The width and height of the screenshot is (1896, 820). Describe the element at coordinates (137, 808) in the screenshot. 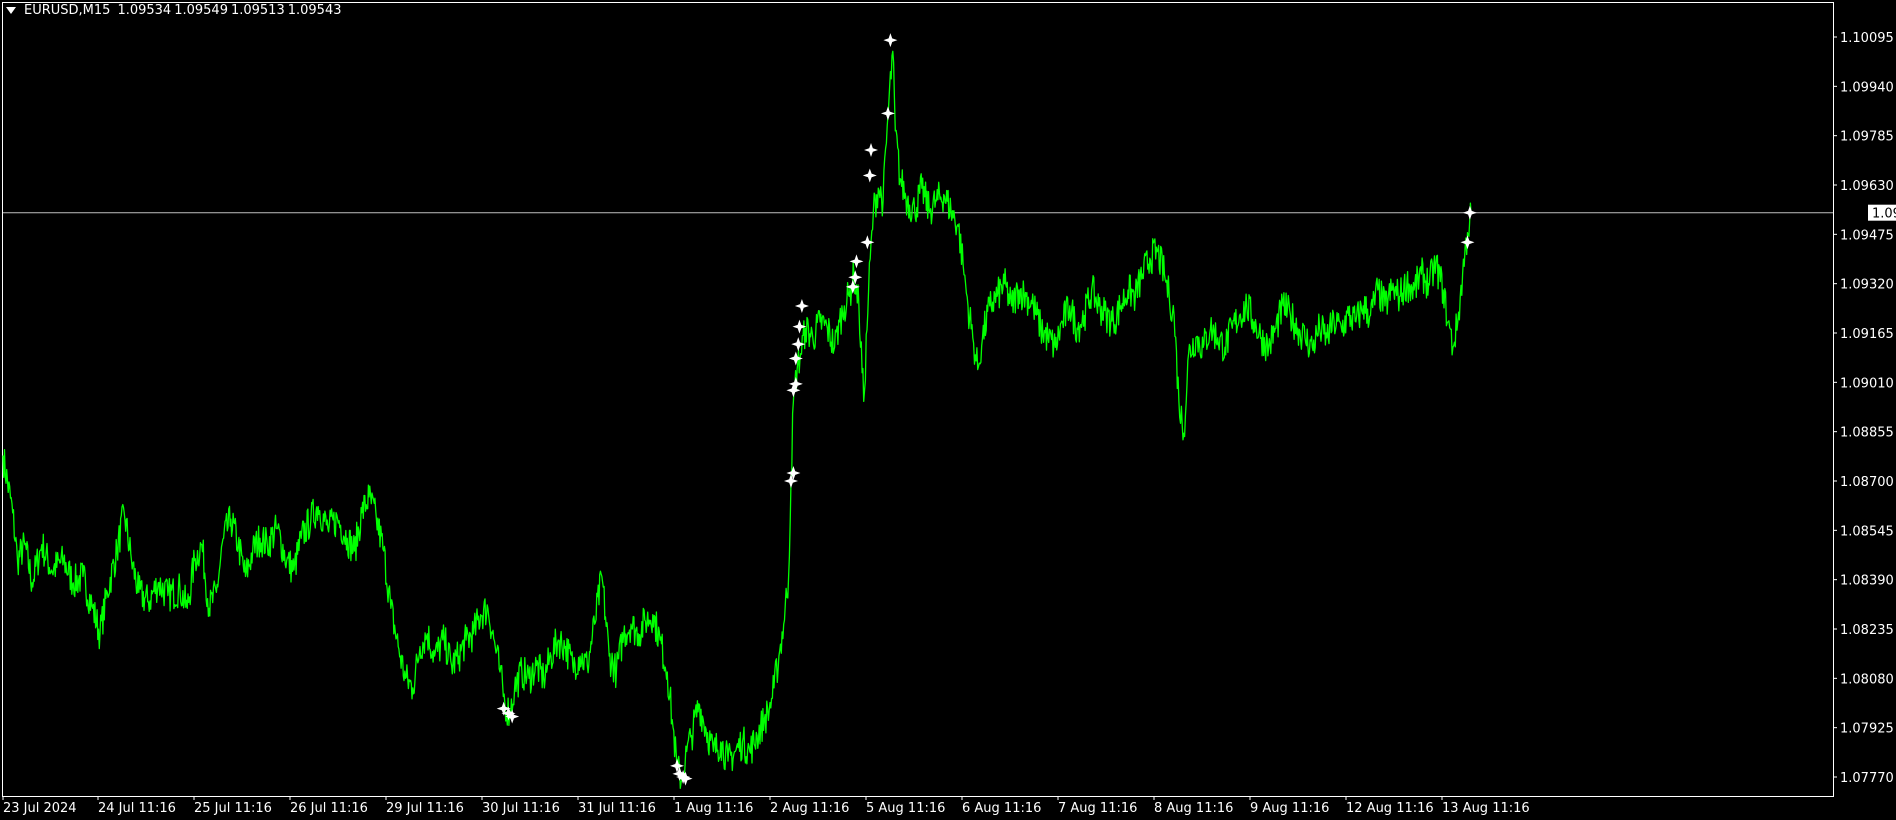

I see `x-tick-label: 24 Jul 11:16` at that location.